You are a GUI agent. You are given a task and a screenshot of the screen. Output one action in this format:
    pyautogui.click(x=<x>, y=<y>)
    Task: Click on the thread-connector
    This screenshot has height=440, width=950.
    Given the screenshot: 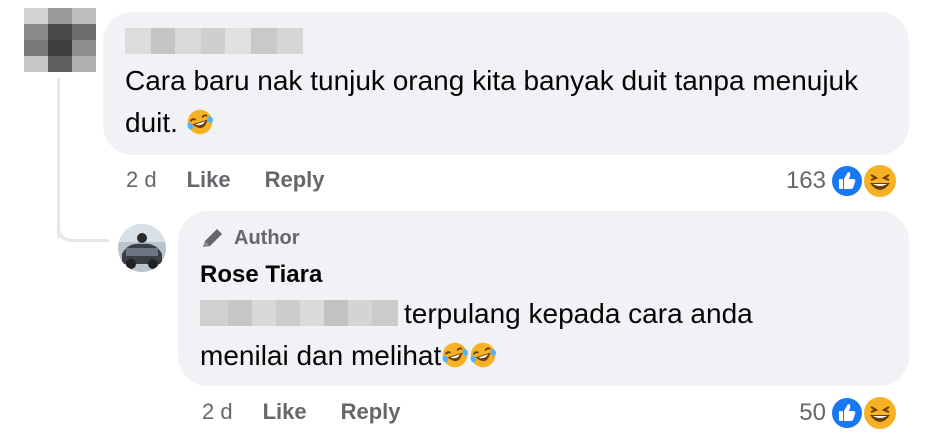 What is the action you would take?
    pyautogui.click(x=83, y=233)
    